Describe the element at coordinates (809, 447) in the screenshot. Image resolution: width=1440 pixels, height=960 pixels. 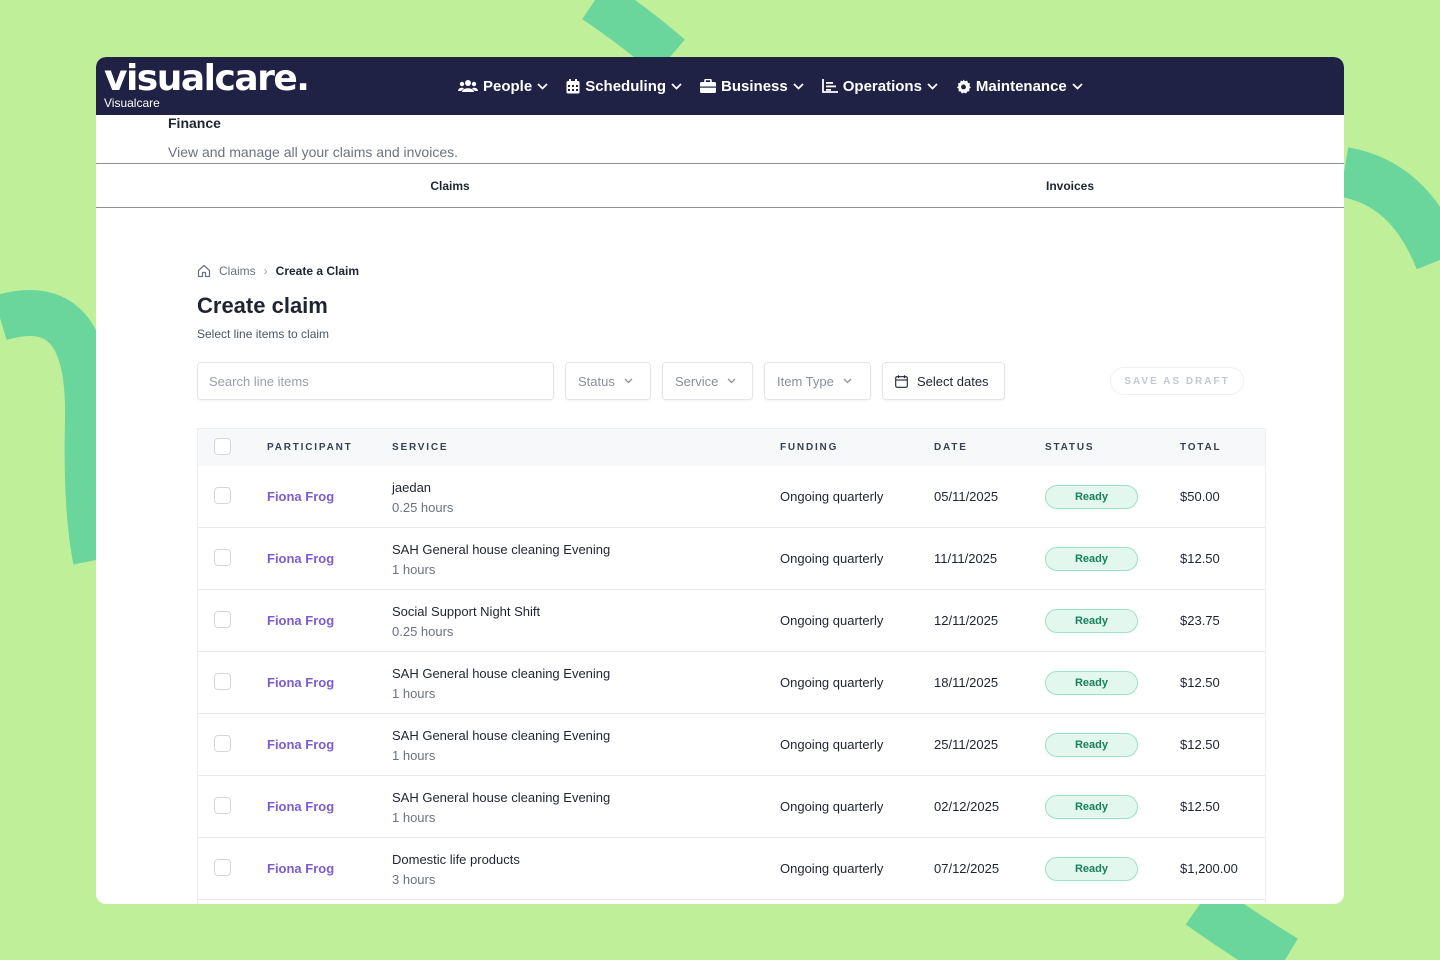
I see `column-header: FUNDING` at that location.